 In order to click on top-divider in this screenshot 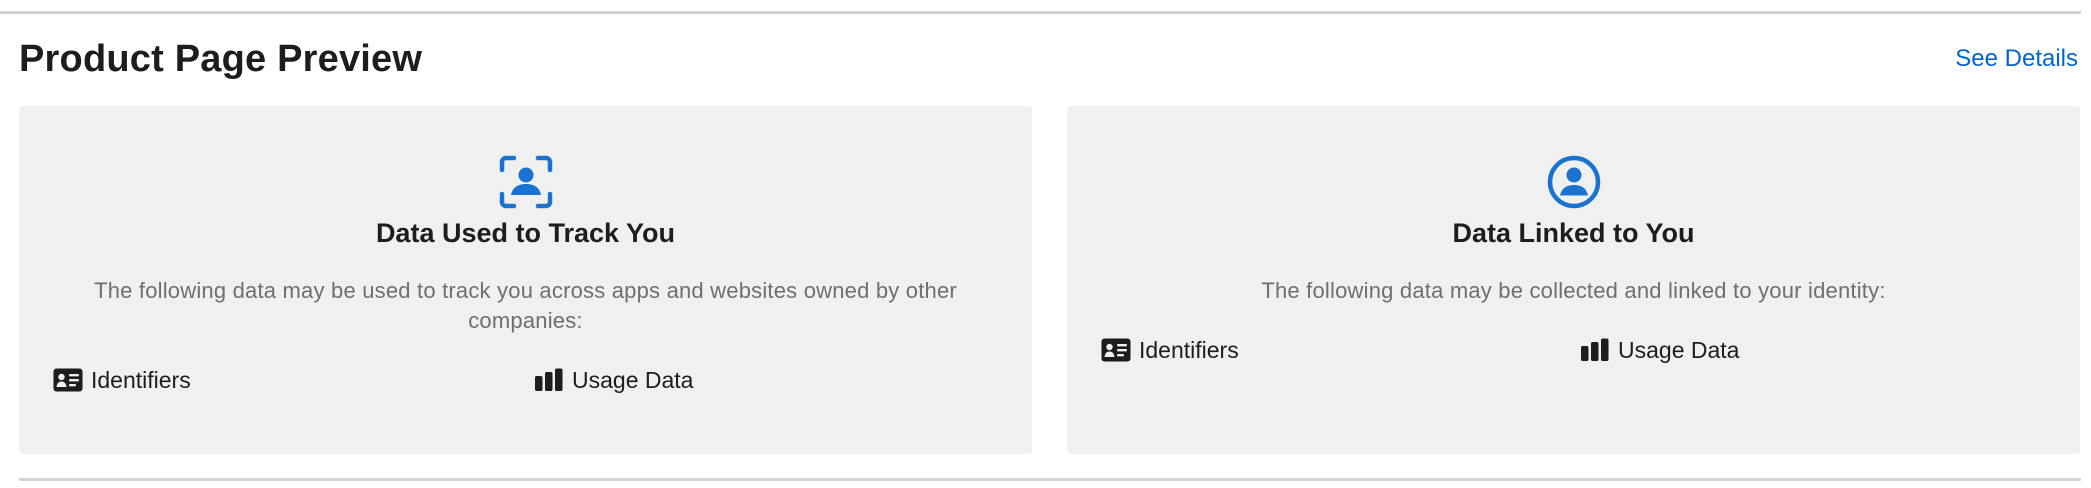, I will do `click(1040, 12)`.